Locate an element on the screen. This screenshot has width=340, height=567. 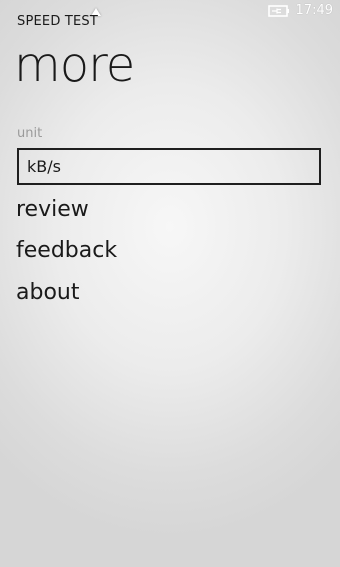
about-link: about is located at coordinates (47, 292).